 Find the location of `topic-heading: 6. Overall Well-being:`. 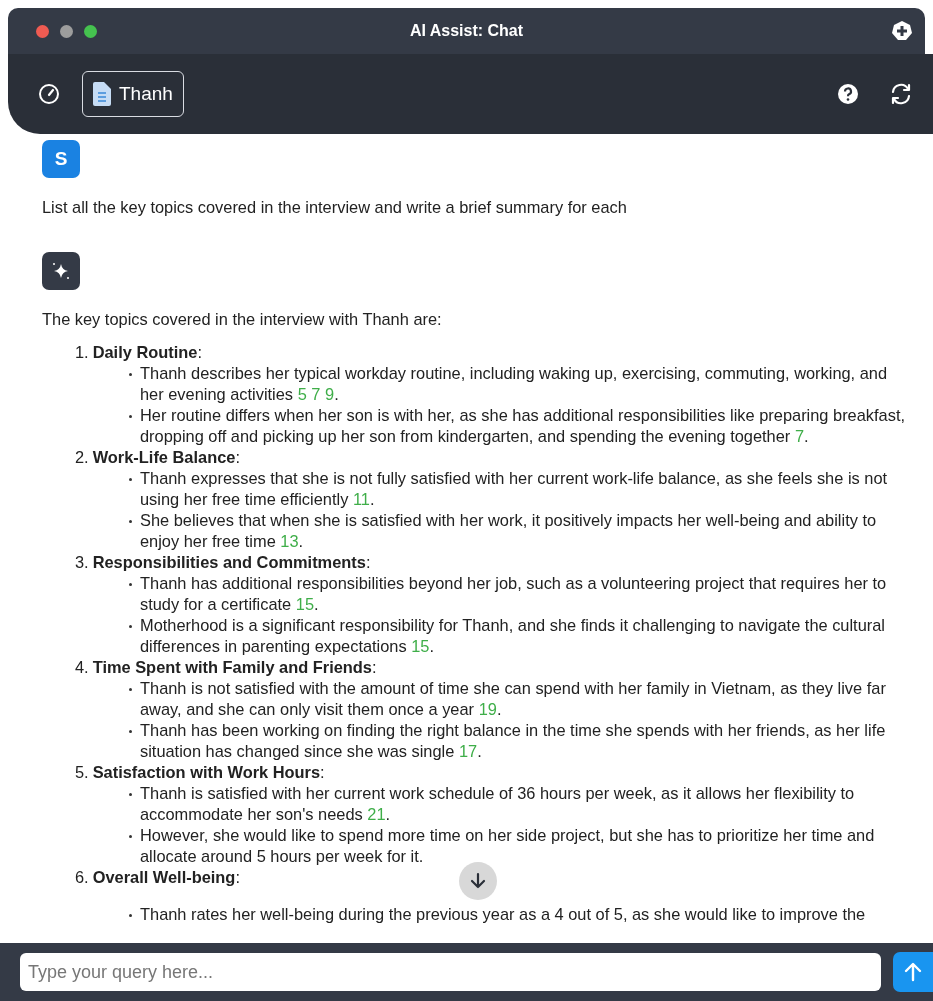

topic-heading: 6. Overall Well-being: is located at coordinates (157, 877).